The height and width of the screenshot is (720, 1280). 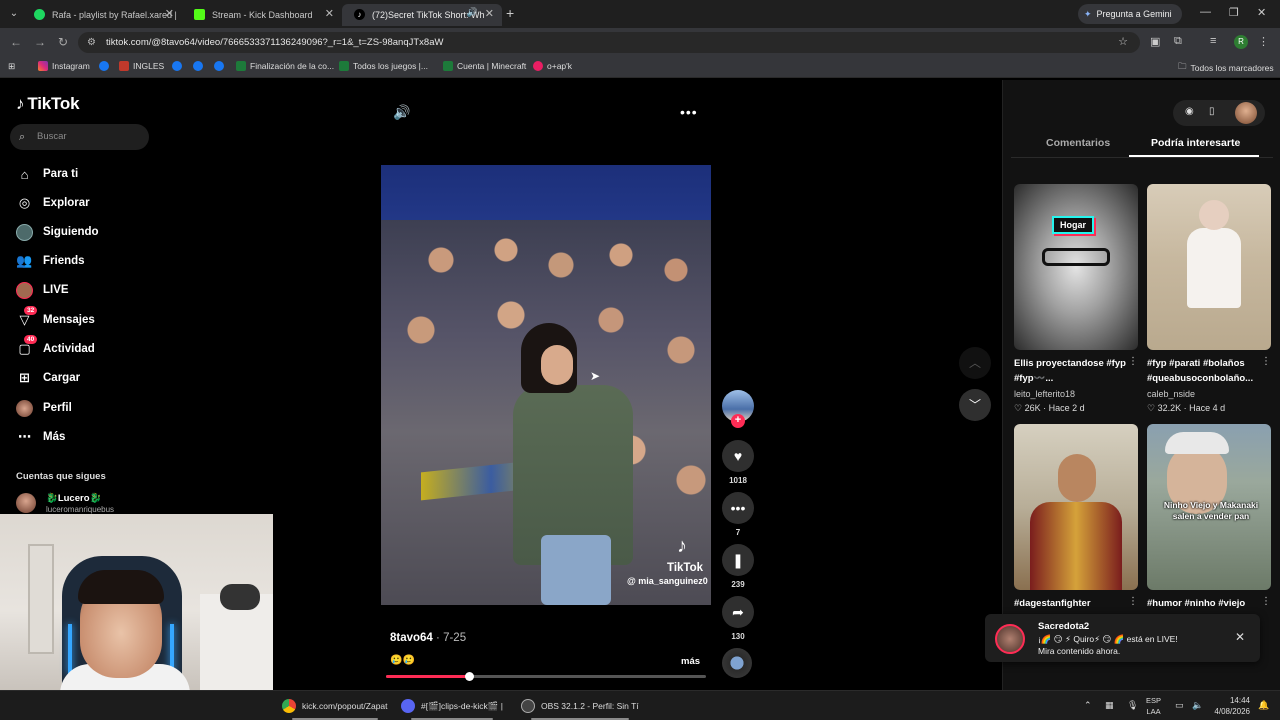 I want to click on browser-tab-spotify: Rafa - playlist by Rafael.xared | ✕, so click(x=102, y=15).